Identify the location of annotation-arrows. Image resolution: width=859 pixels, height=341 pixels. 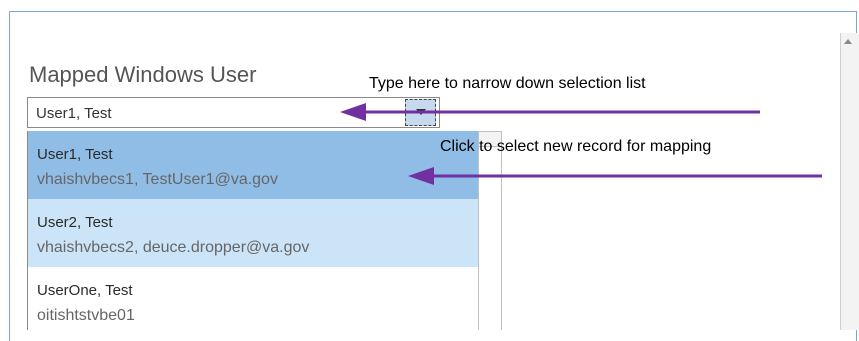
(581, 144).